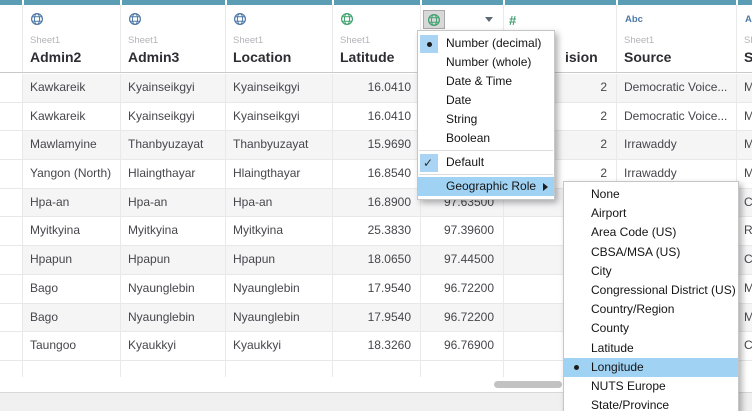  I want to click on geo-role-item-latitude: Latitude, so click(651, 348).